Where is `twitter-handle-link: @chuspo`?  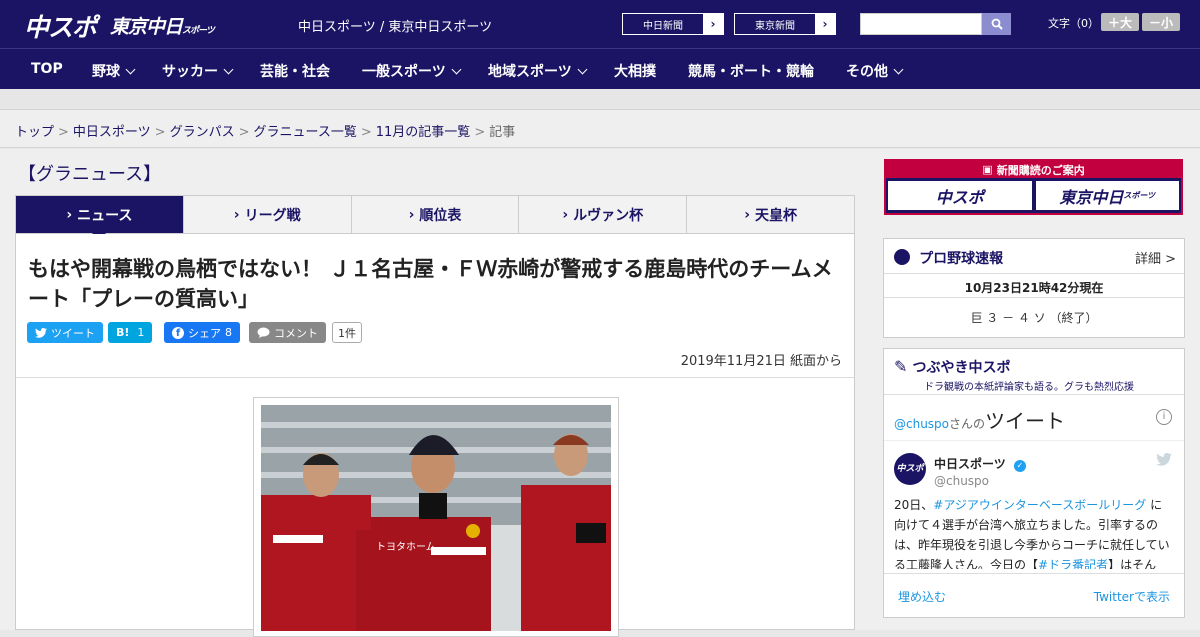 twitter-handle-link: @chuspo is located at coordinates (921, 424).